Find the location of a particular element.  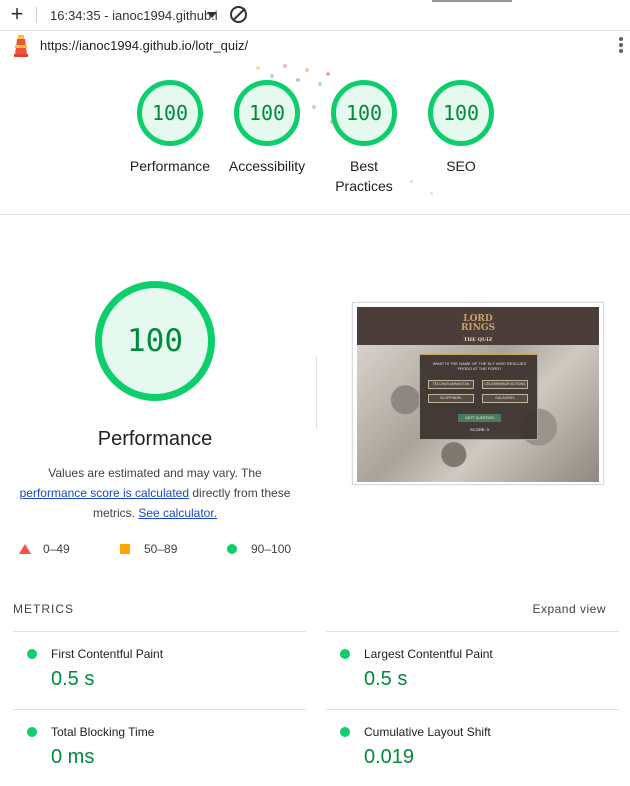

url-text: https://ianoc1994.github.io/lotr_quiz/ is located at coordinates (144, 45).